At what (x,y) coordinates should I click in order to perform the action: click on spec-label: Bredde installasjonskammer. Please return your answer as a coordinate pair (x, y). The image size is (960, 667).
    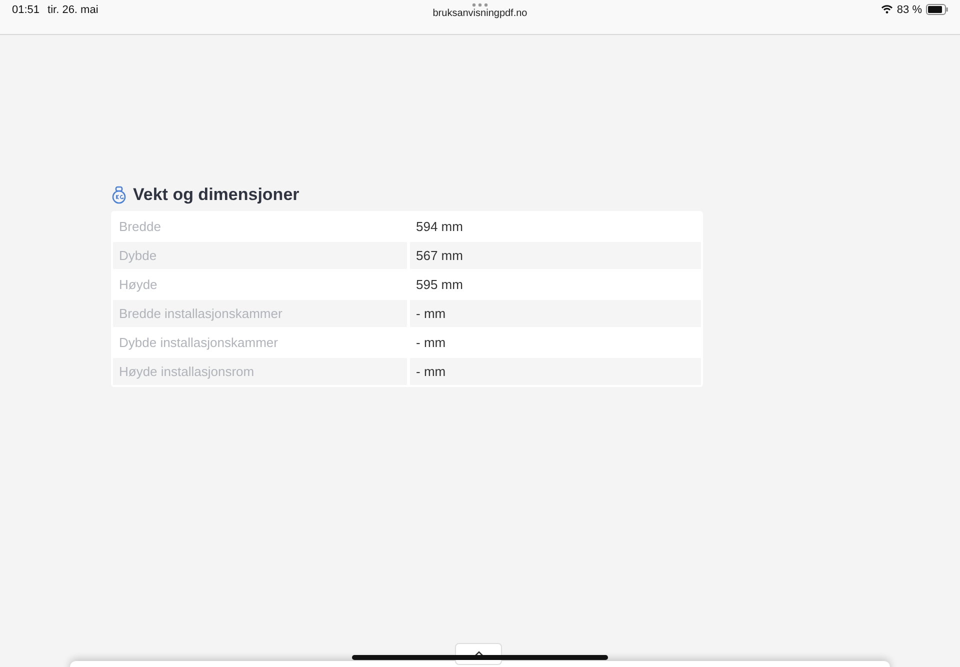
    Looking at the image, I should click on (260, 313).